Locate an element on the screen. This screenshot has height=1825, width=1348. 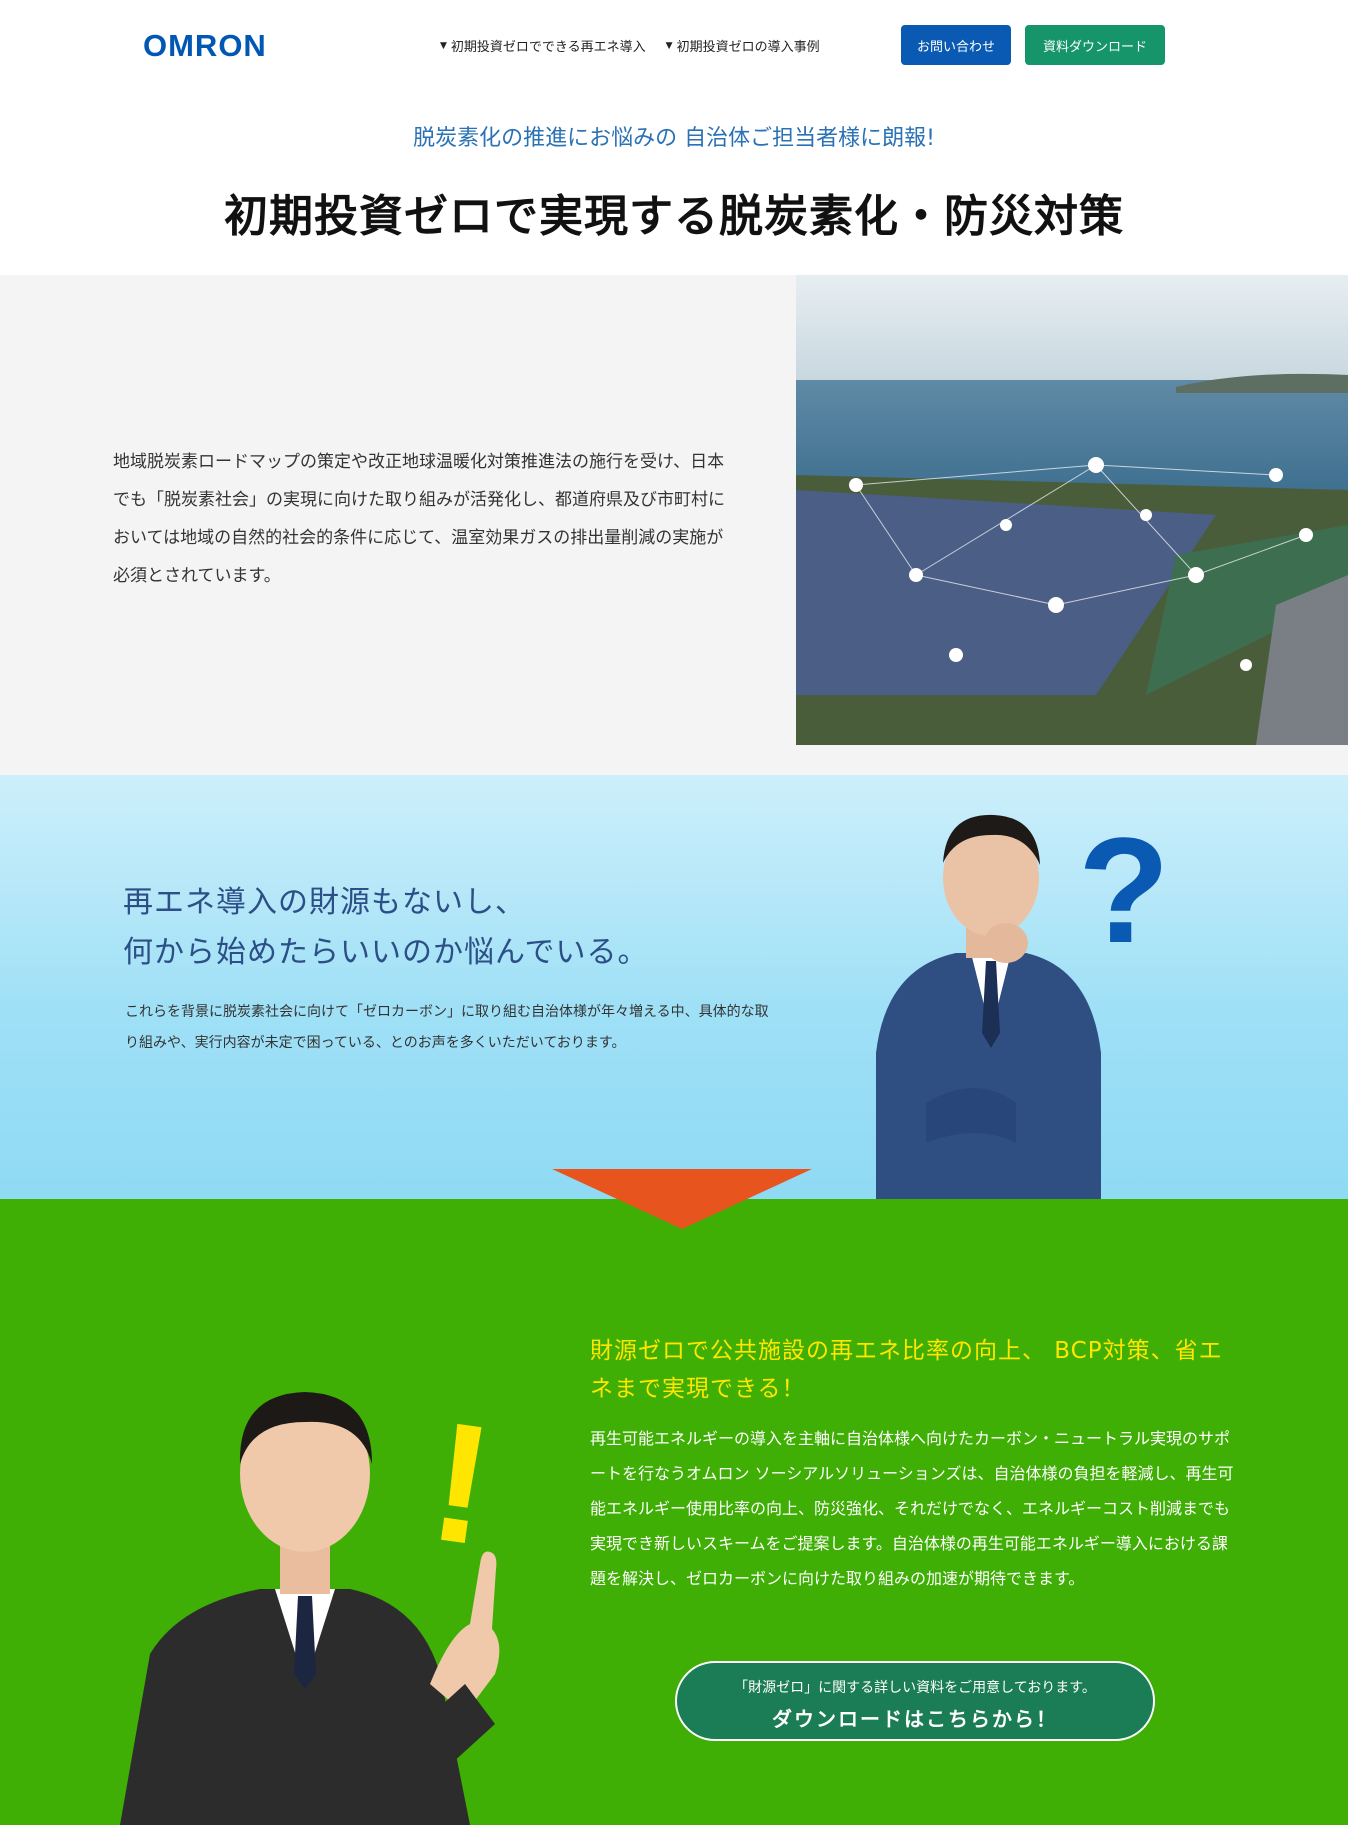
omron-logo: OMRON is located at coordinates (205, 46).